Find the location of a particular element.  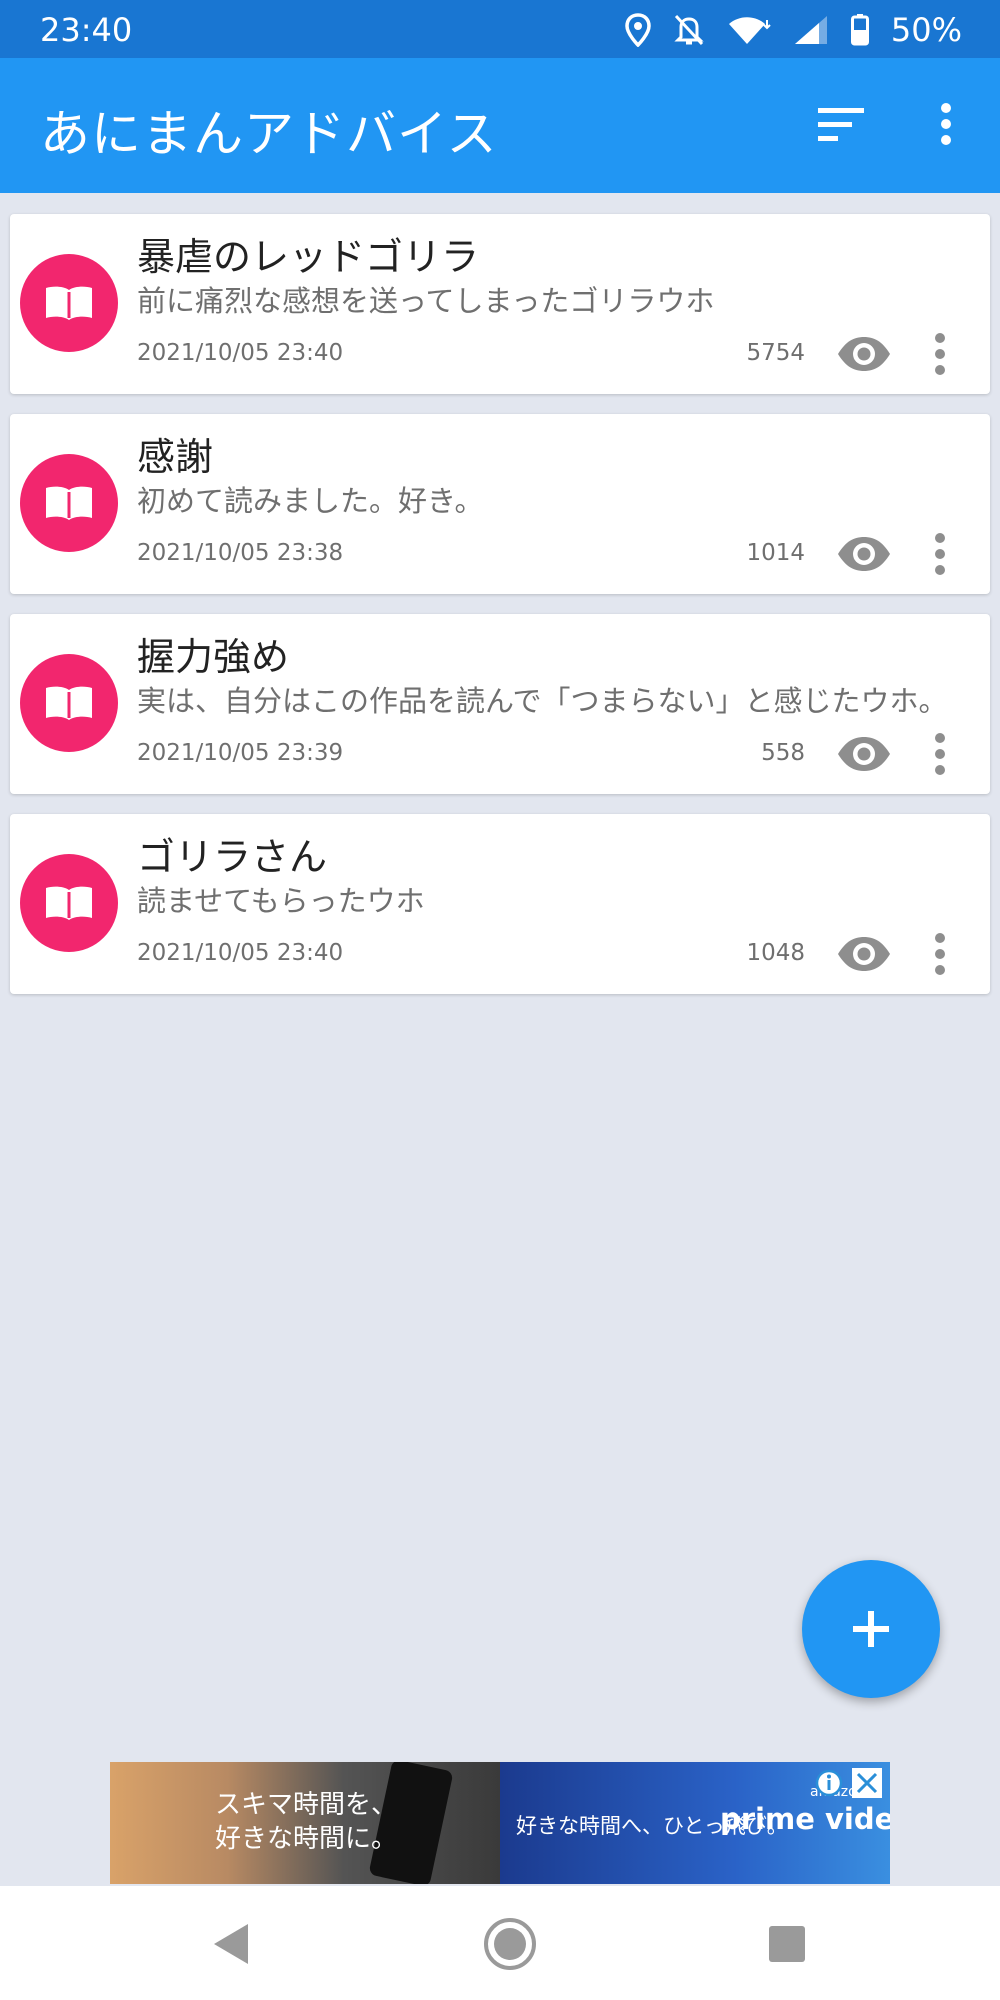

sort-icon is located at coordinates (842, 125).